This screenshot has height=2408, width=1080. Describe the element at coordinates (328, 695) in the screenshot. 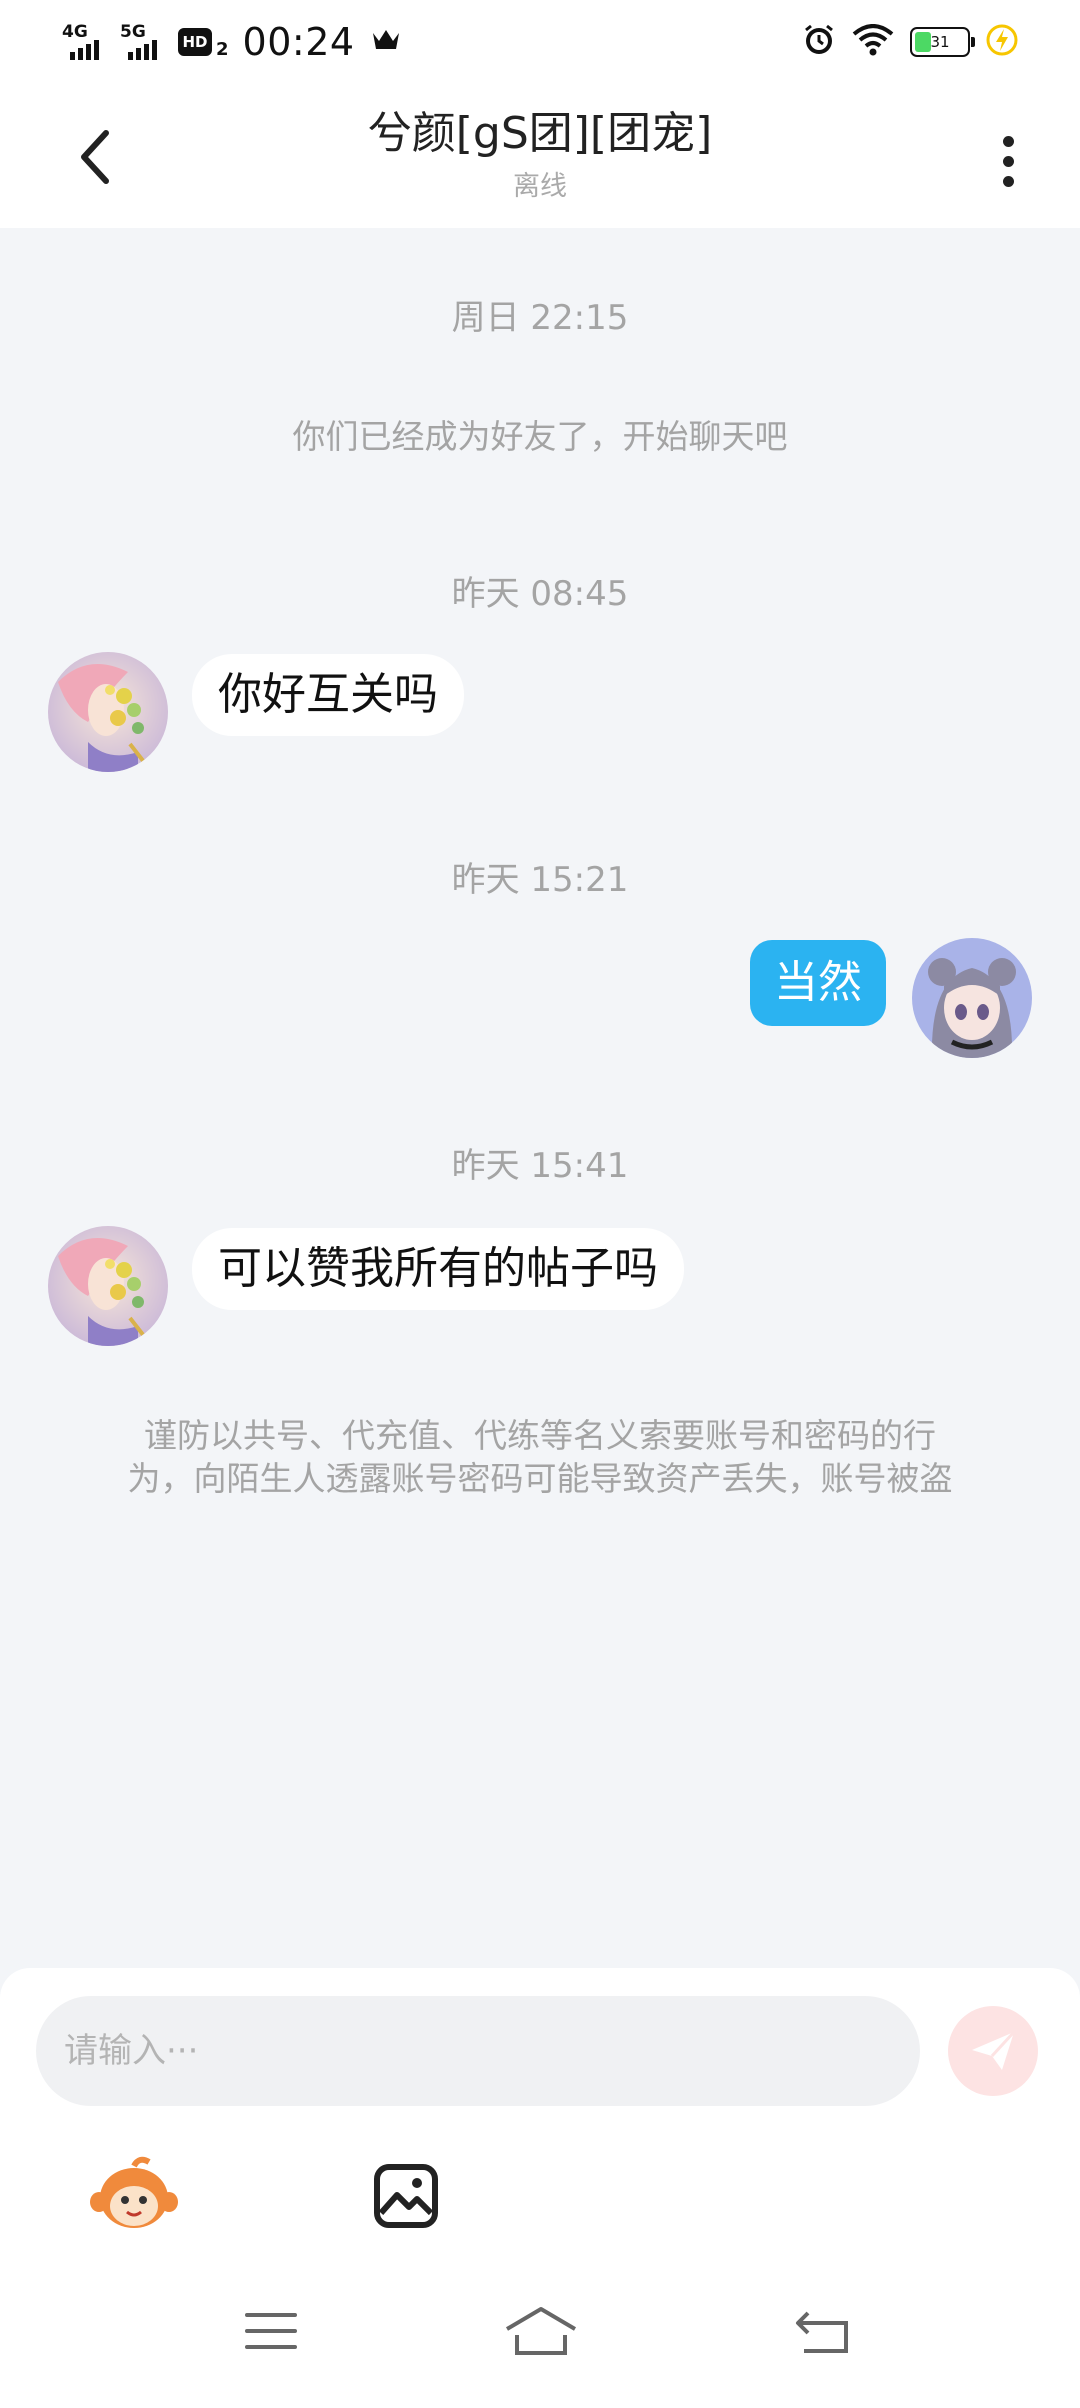

I see `message-bubble-incoming: 你好互关吗` at that location.